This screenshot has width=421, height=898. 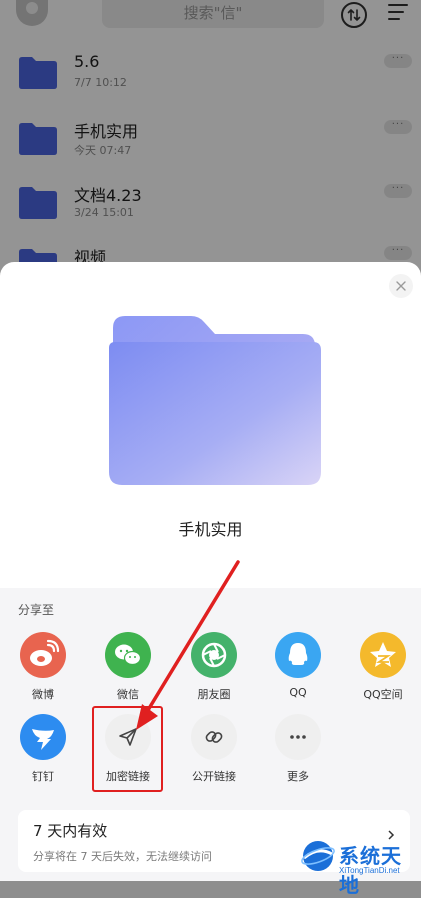 I want to click on share-weibo-button: 微博, so click(x=43, y=667).